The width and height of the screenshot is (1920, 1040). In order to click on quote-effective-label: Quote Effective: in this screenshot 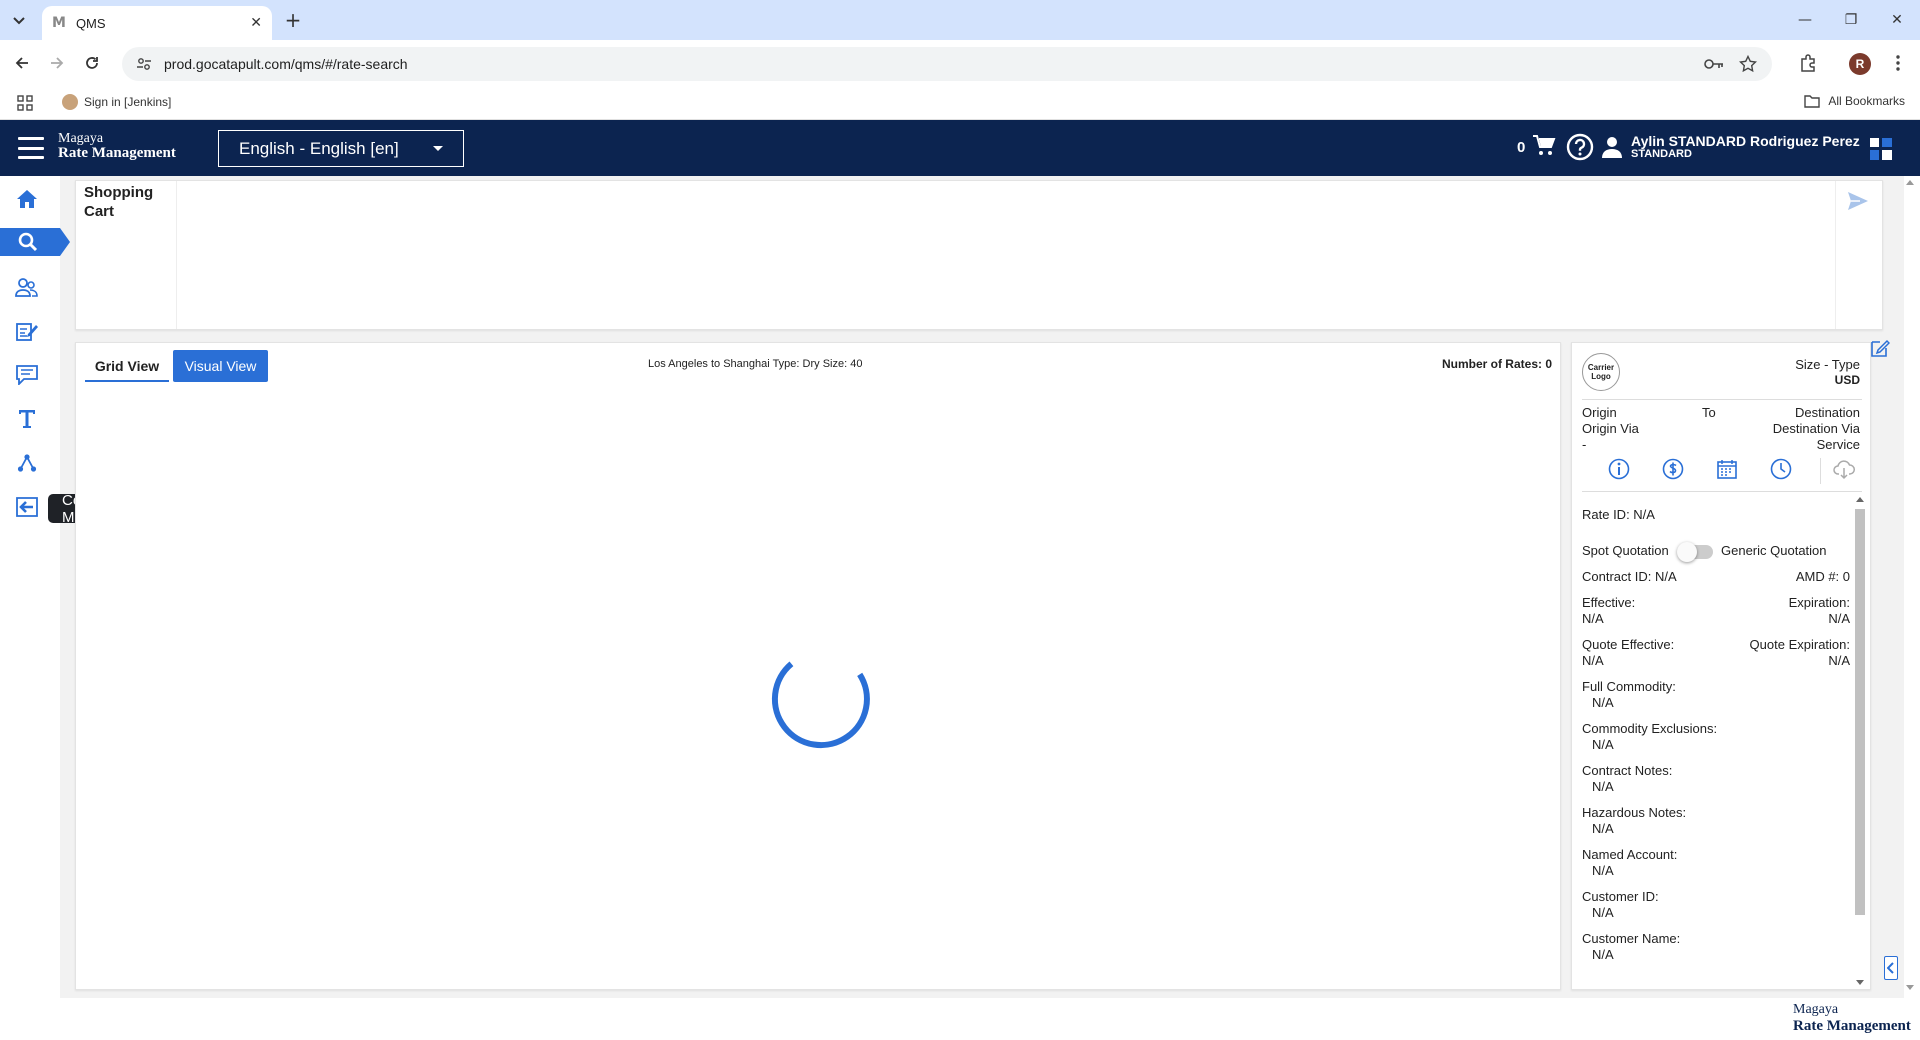, I will do `click(1628, 644)`.